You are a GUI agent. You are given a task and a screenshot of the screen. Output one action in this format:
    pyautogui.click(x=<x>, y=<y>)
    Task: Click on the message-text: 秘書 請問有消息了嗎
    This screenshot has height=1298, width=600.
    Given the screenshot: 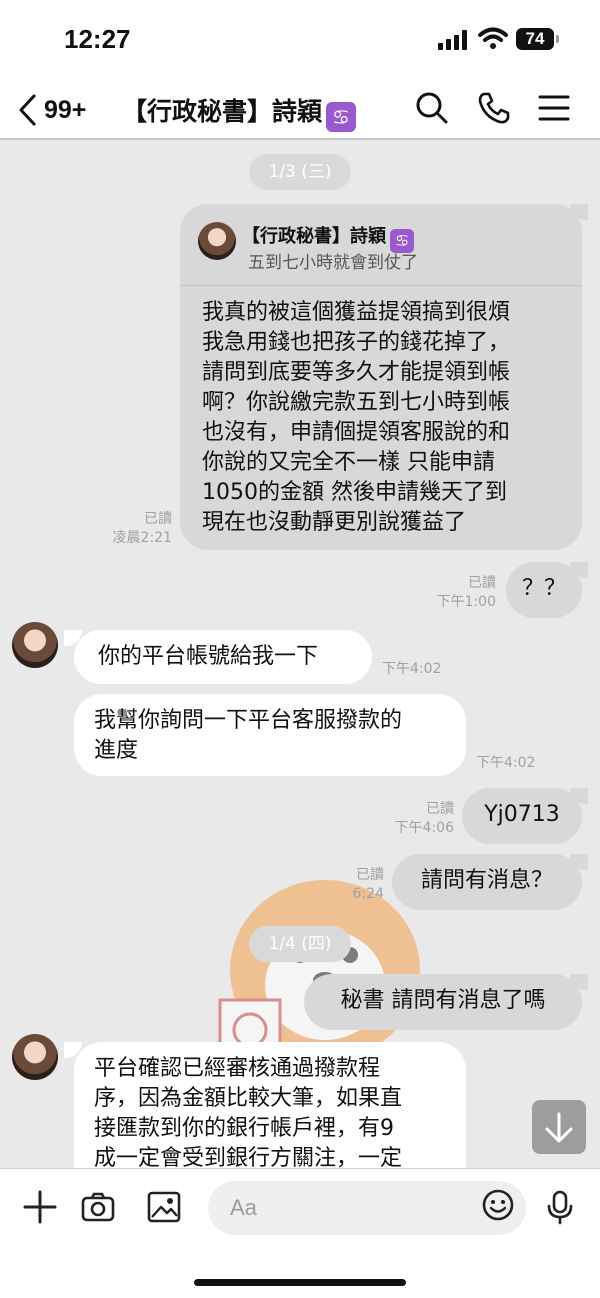 What is the action you would take?
    pyautogui.click(x=443, y=1000)
    